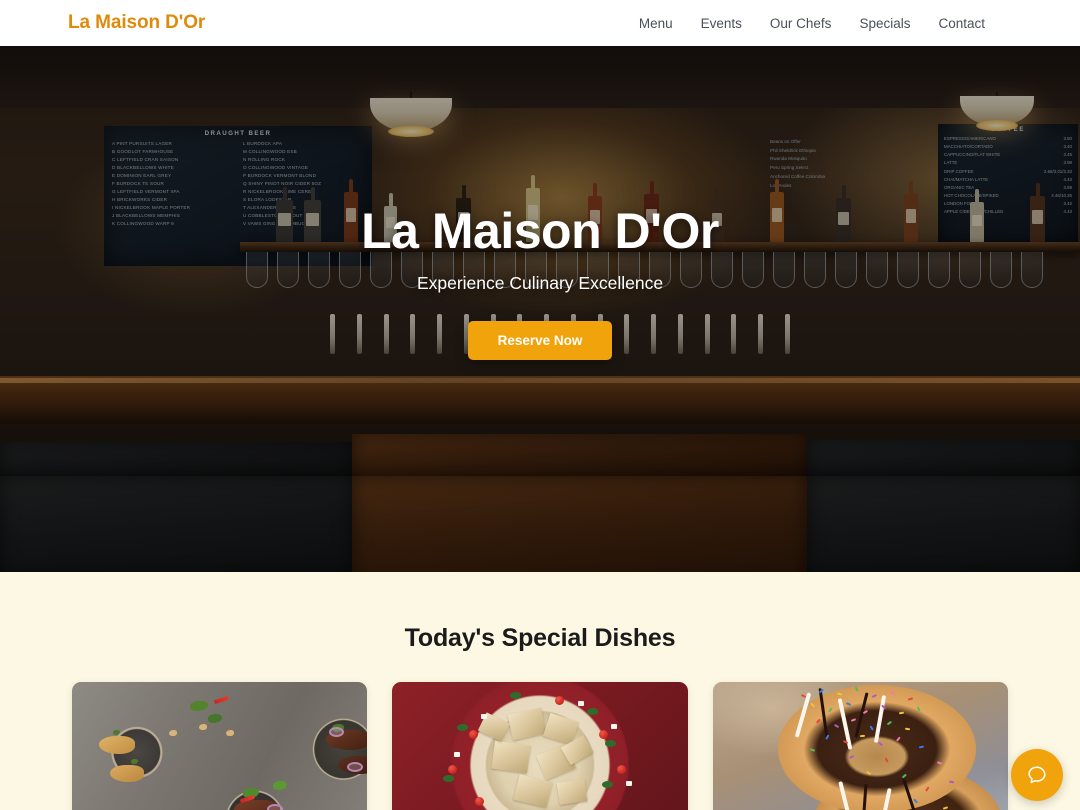  What do you see at coordinates (540, 231) in the screenshot?
I see `hero-title: La Maison D'Or` at bounding box center [540, 231].